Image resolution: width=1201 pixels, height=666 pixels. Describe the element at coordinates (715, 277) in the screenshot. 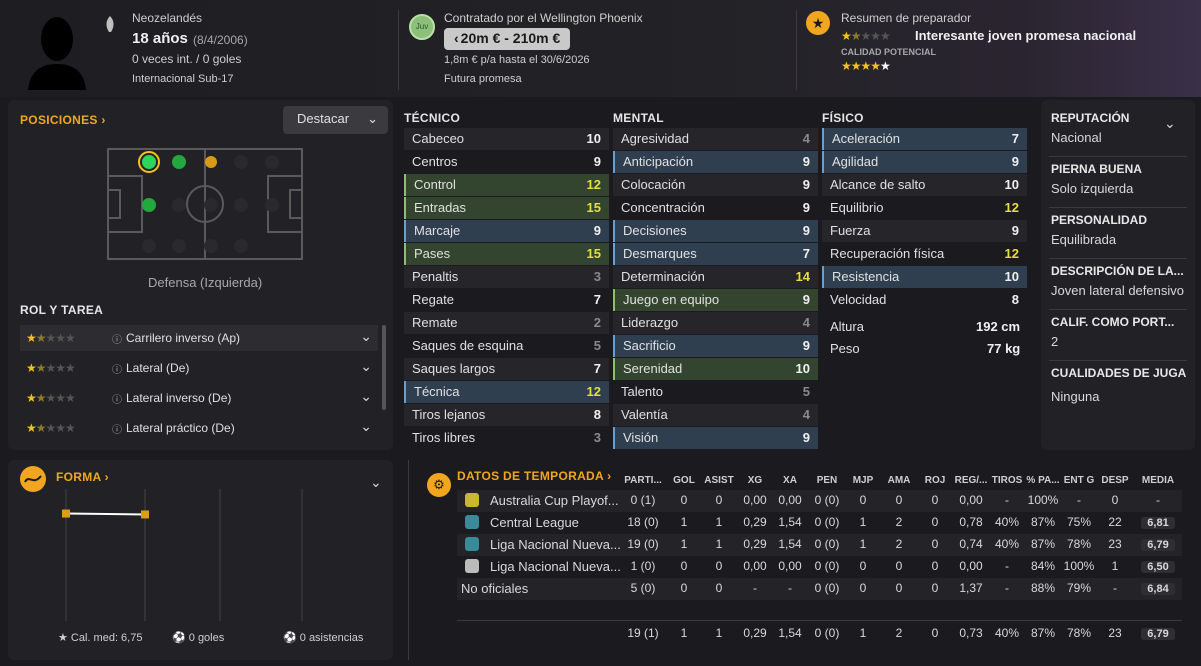

I see `mental-attribute-row: Determinación 14` at that location.